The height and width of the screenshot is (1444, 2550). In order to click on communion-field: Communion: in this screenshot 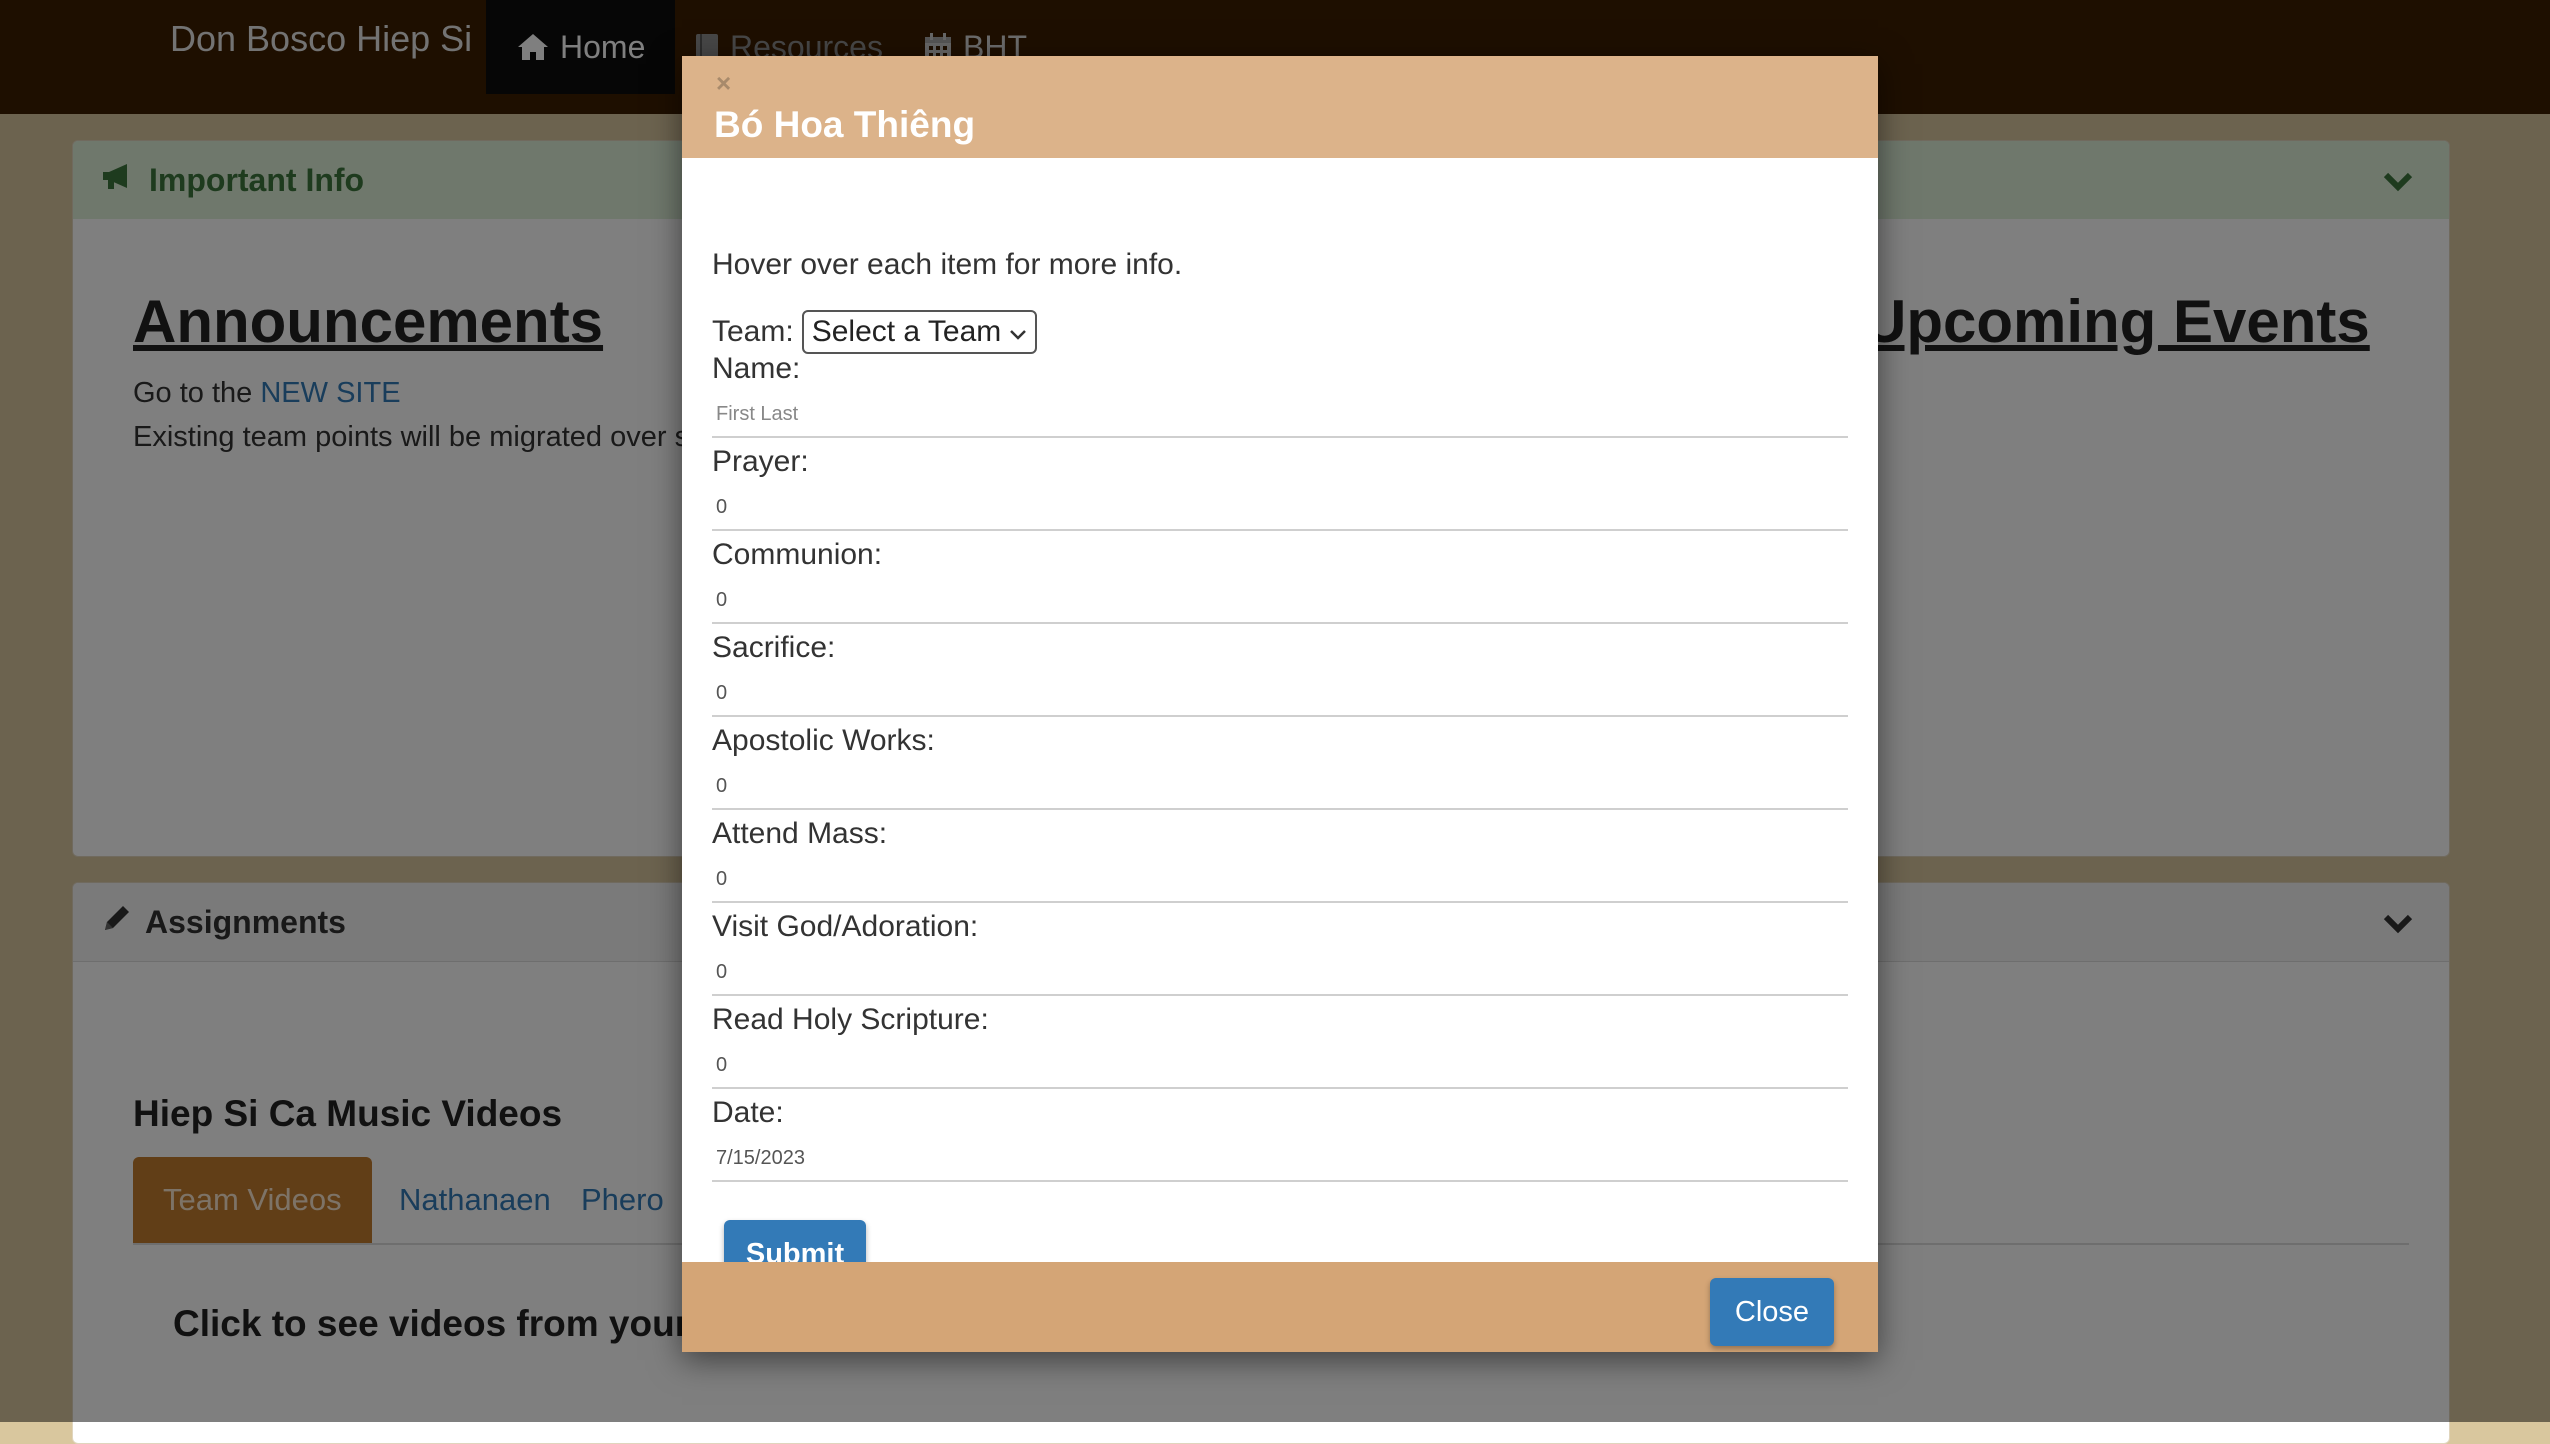, I will do `click(1280, 584)`.